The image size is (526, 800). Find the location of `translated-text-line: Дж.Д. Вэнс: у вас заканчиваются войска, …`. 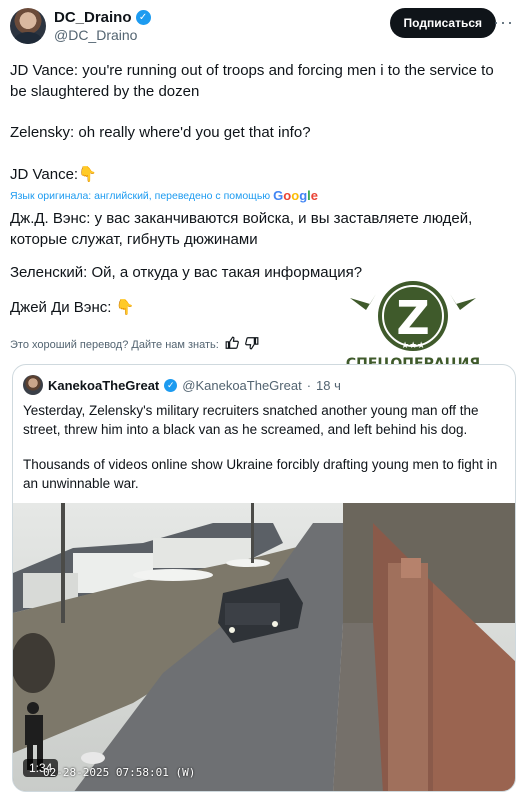

translated-text-line: Дж.Д. Вэнс: у вас заканчиваются войска, … is located at coordinates (241, 229).